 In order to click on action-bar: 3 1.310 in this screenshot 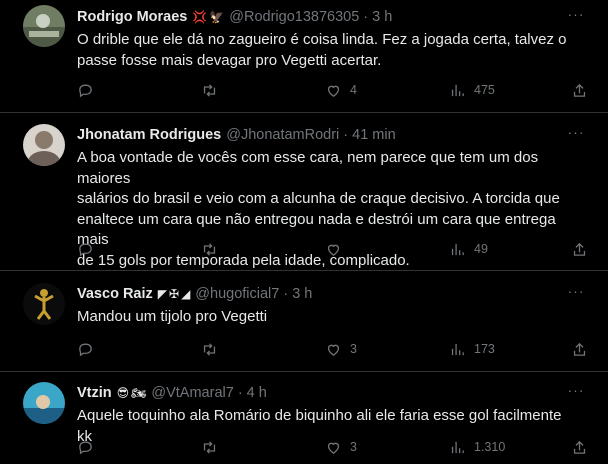, I will do `click(332, 447)`.